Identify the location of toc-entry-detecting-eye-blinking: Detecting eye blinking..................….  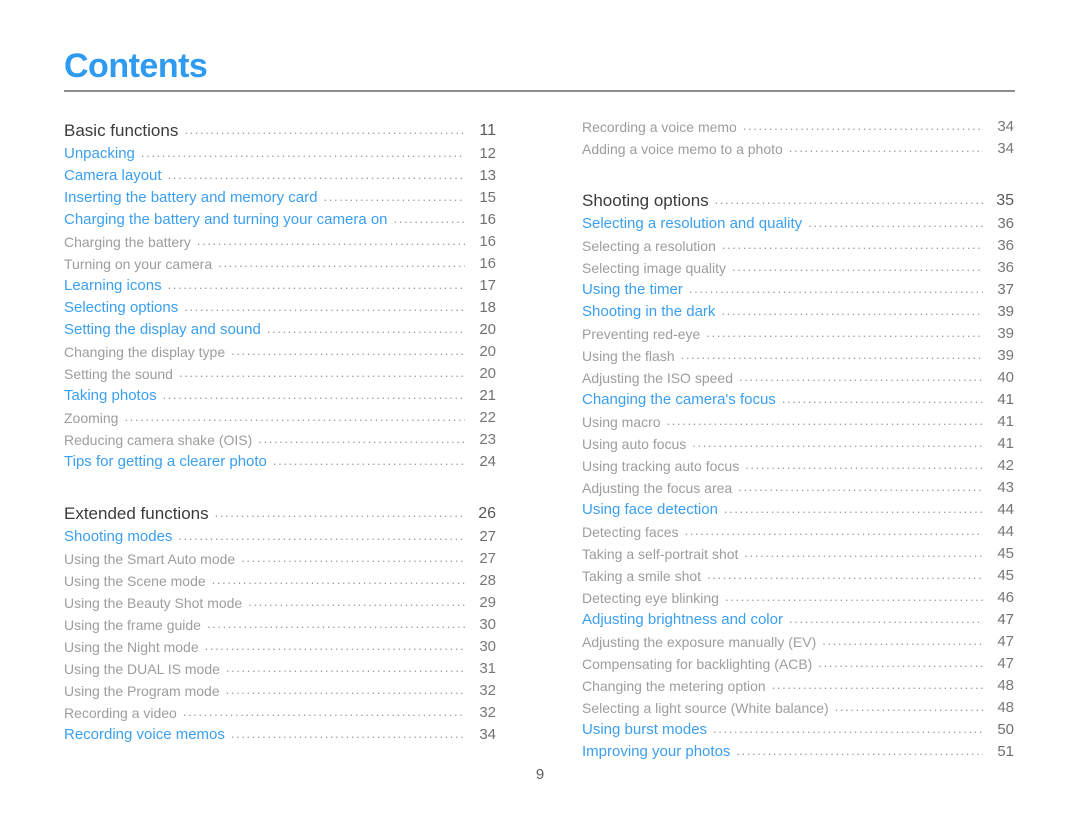
(798, 595).